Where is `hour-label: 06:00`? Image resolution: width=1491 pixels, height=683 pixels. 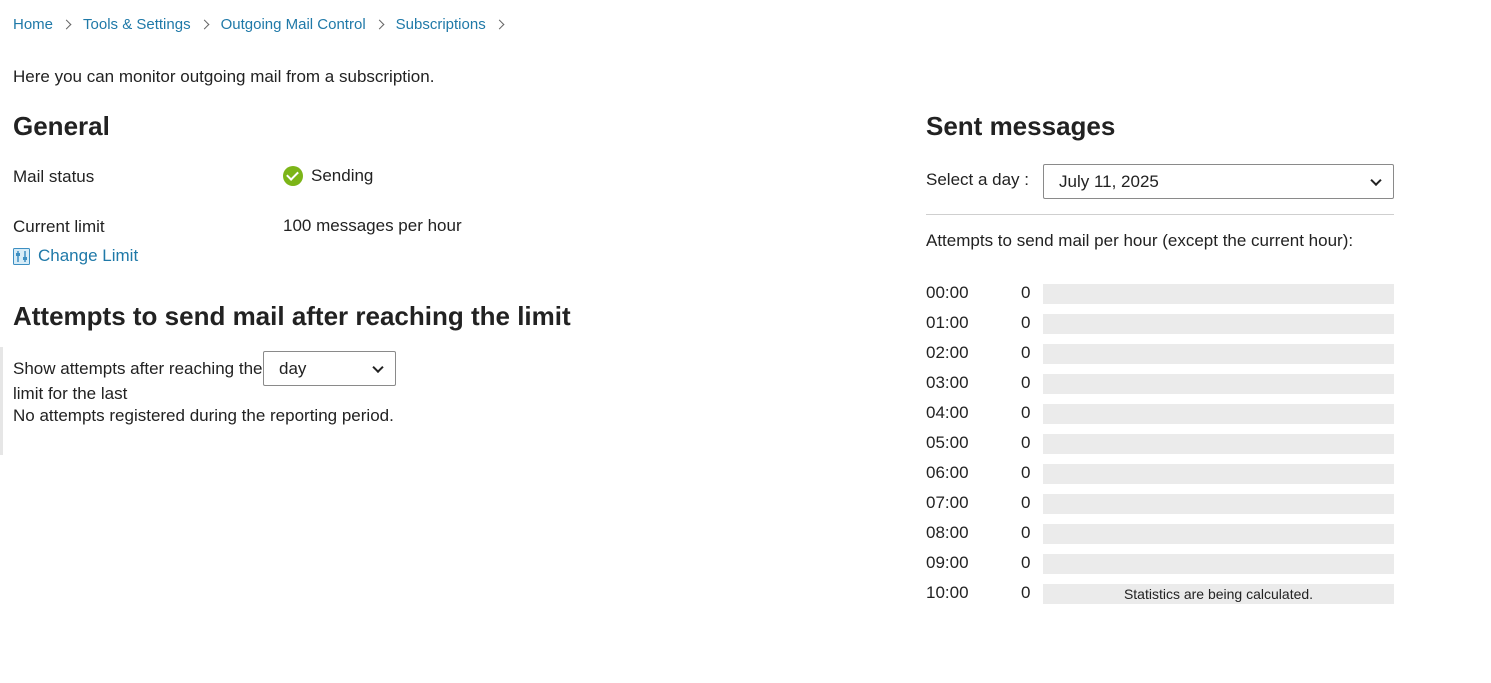 hour-label: 06:00 is located at coordinates (947, 472).